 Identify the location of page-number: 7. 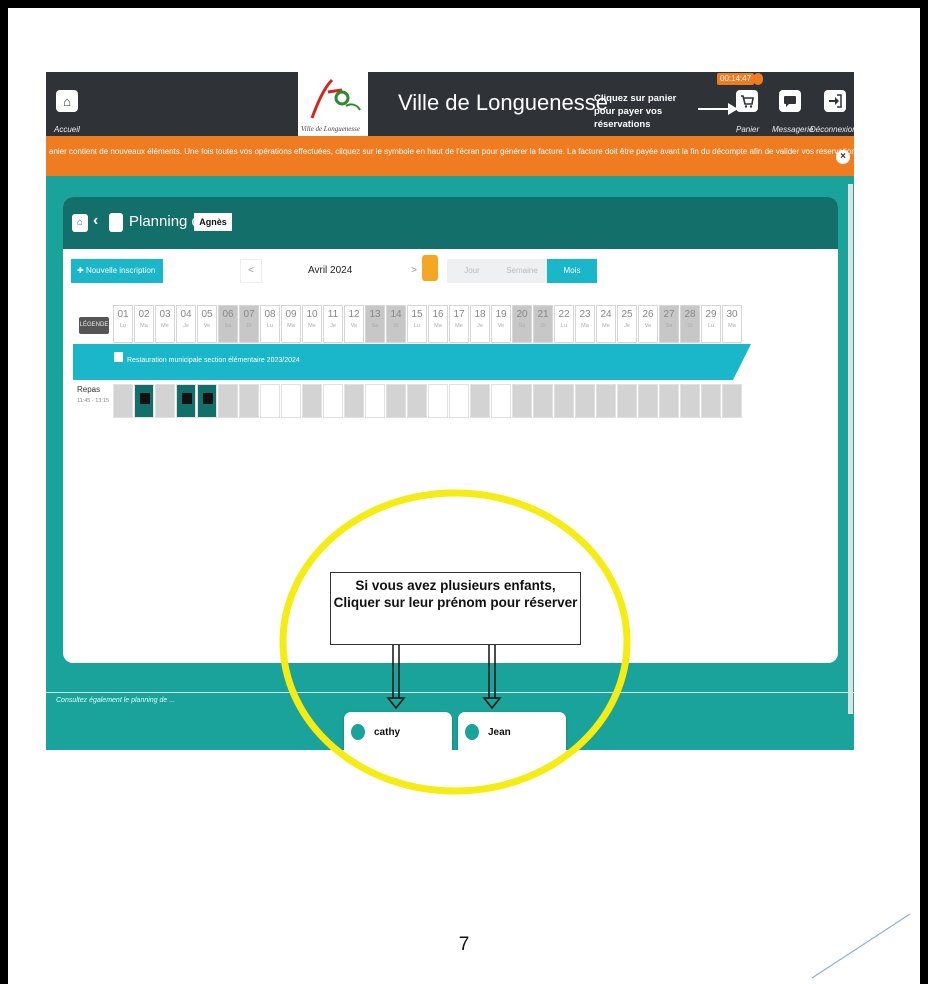
(464, 944).